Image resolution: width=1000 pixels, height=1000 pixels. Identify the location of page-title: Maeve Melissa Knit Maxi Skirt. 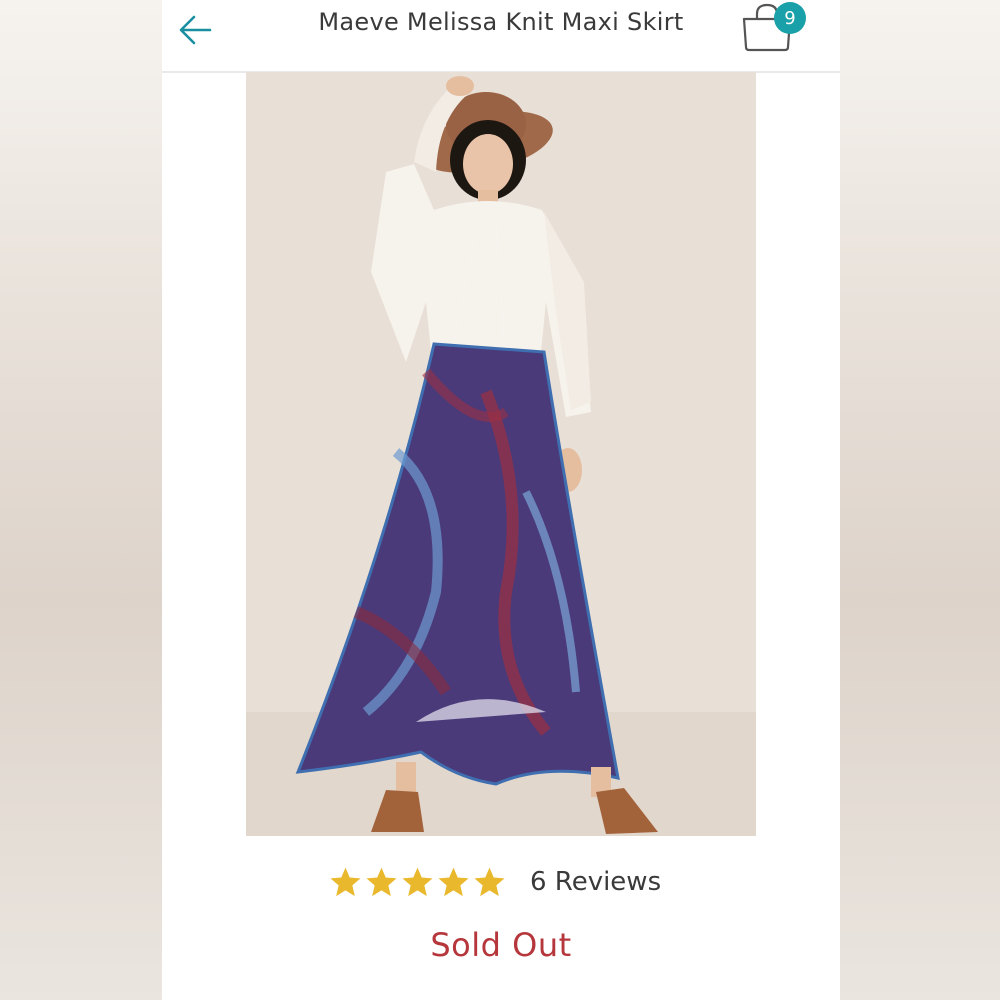
(501, 22).